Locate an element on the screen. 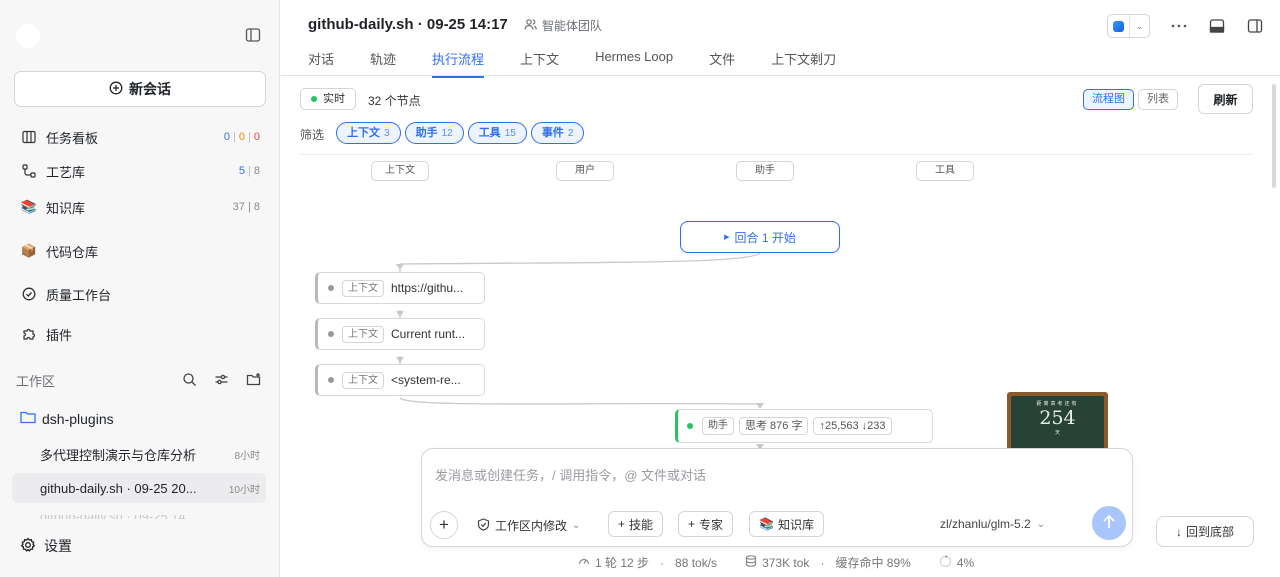 The height and width of the screenshot is (577, 1280). sidebar-item-label: 质量工作台 is located at coordinates (79, 295).